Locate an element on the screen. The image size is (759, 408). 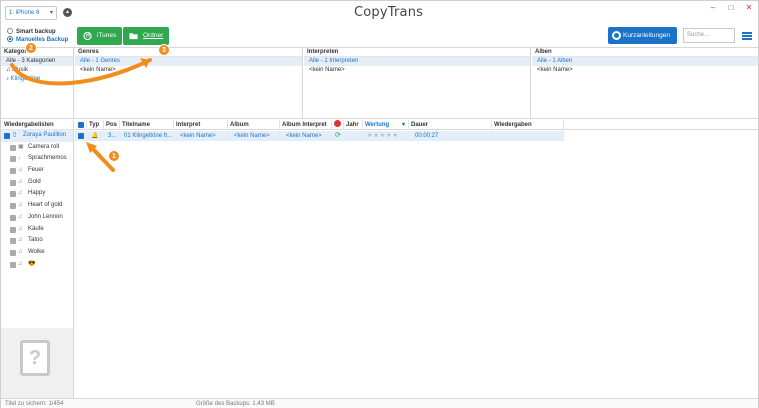
row-duration: 00:00:27 is located at coordinates (427, 136).